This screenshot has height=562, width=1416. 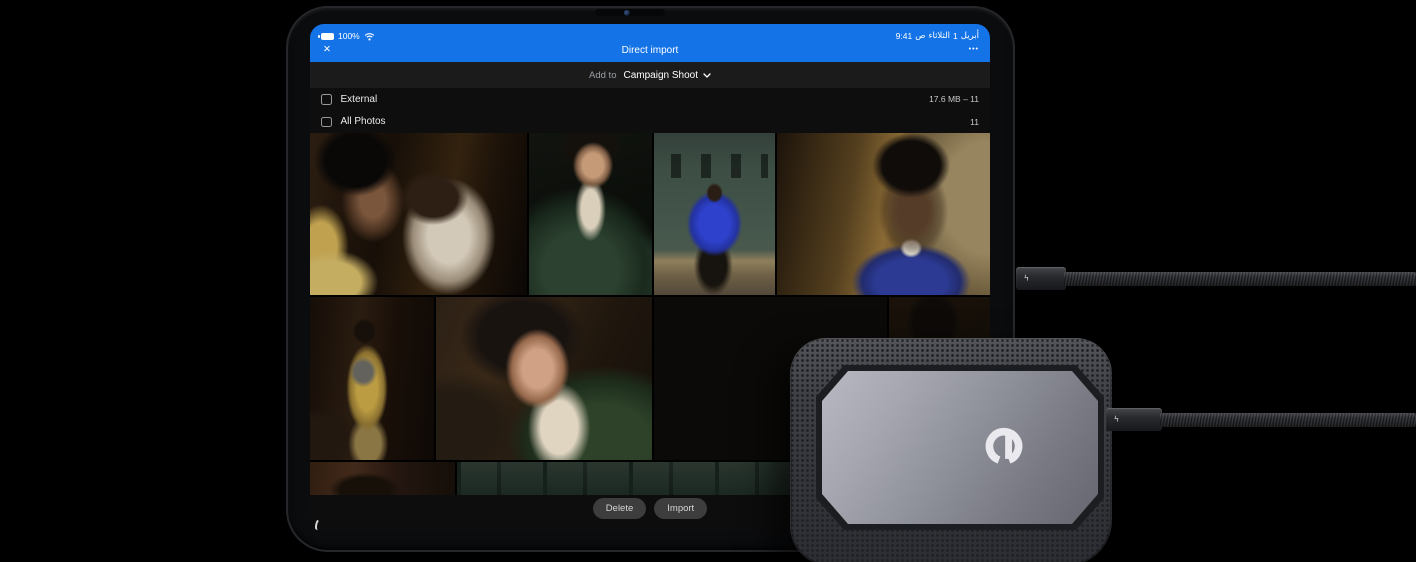 I want to click on app-header: ✕ Direct import •••, so click(x=650, y=52).